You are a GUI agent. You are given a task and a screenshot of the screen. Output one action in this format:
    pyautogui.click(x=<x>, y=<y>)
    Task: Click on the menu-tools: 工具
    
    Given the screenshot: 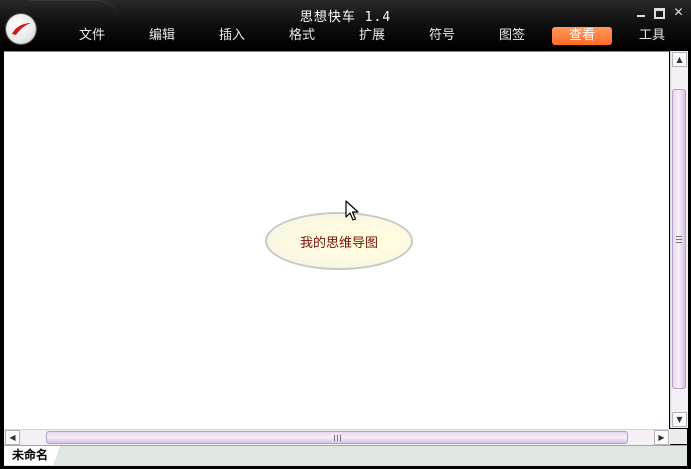 What is the action you would take?
    pyautogui.click(x=652, y=36)
    